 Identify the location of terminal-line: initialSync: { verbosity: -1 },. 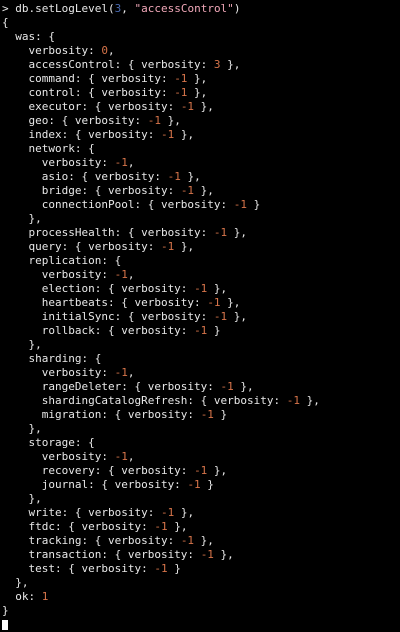
(201, 317).